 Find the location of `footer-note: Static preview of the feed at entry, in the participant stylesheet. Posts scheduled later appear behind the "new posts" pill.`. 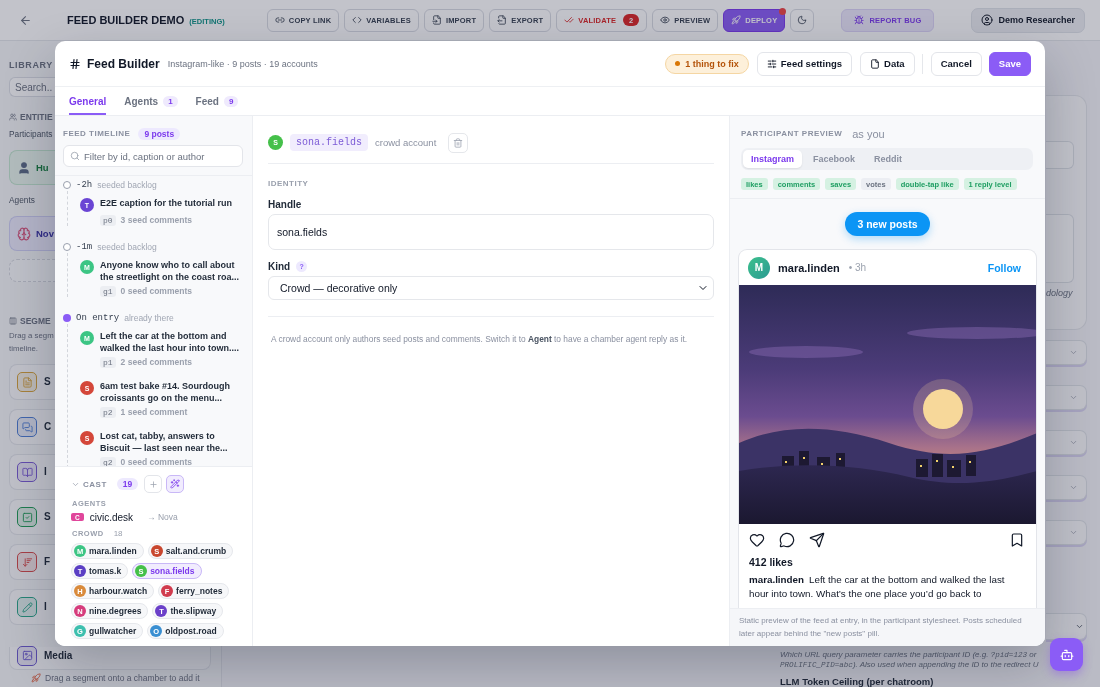

footer-note: Static preview of the feed at entry, in the participant stylesheet. Posts scheduled later appear behind the "new posts" pill. is located at coordinates (881, 627).